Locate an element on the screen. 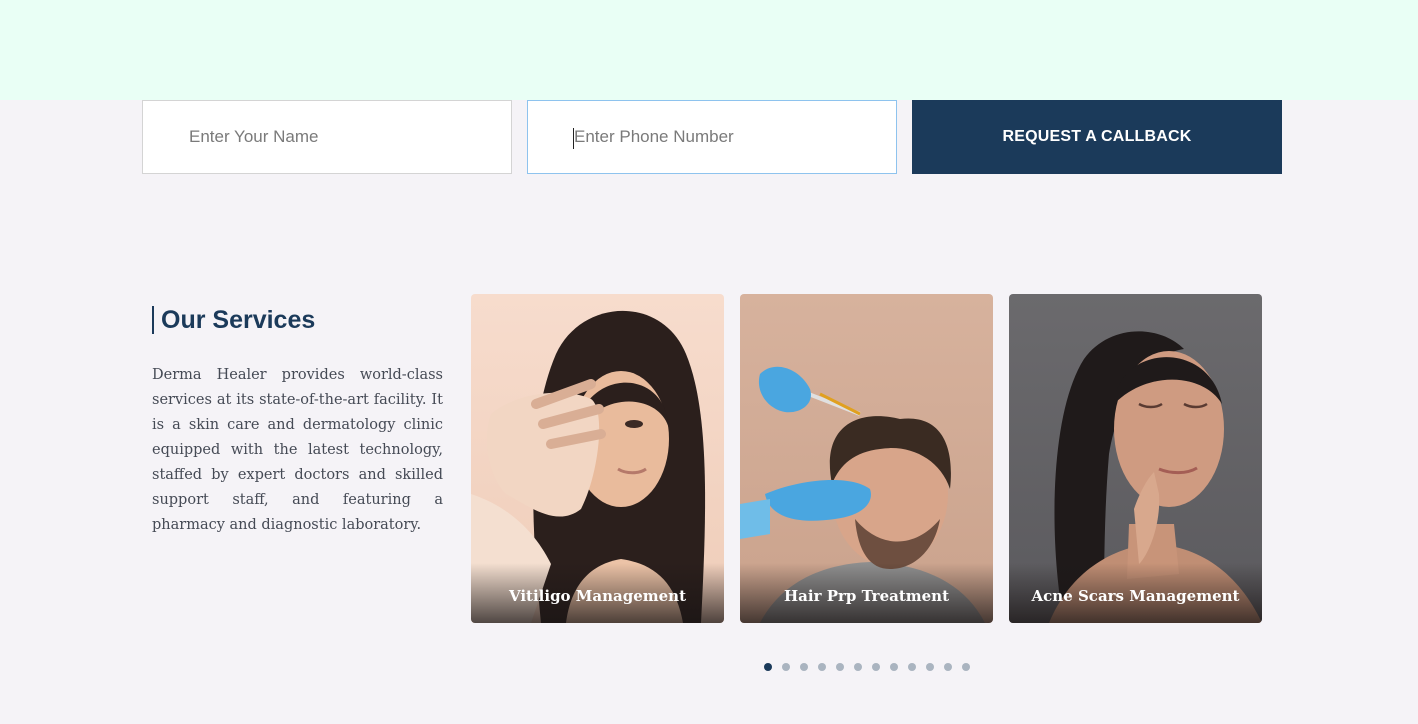 Image resolution: width=1418 pixels, height=724 pixels. service-card-label: Acne Scars Management is located at coordinates (1135, 596).